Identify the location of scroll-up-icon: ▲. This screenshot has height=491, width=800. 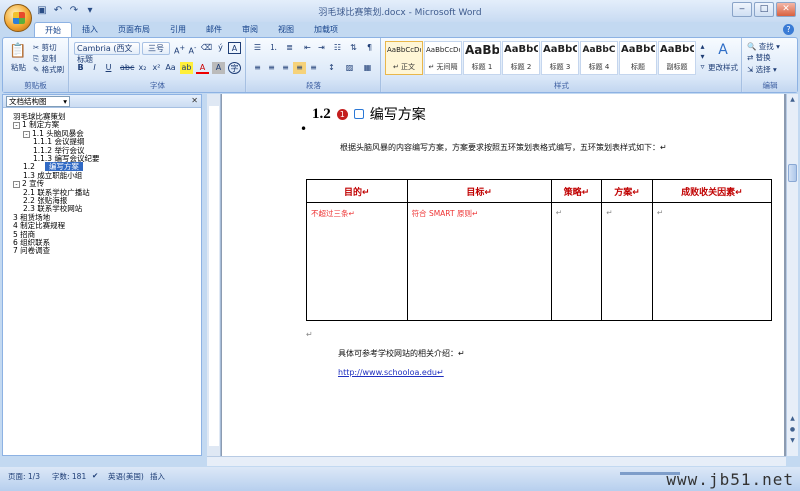
(792, 100).